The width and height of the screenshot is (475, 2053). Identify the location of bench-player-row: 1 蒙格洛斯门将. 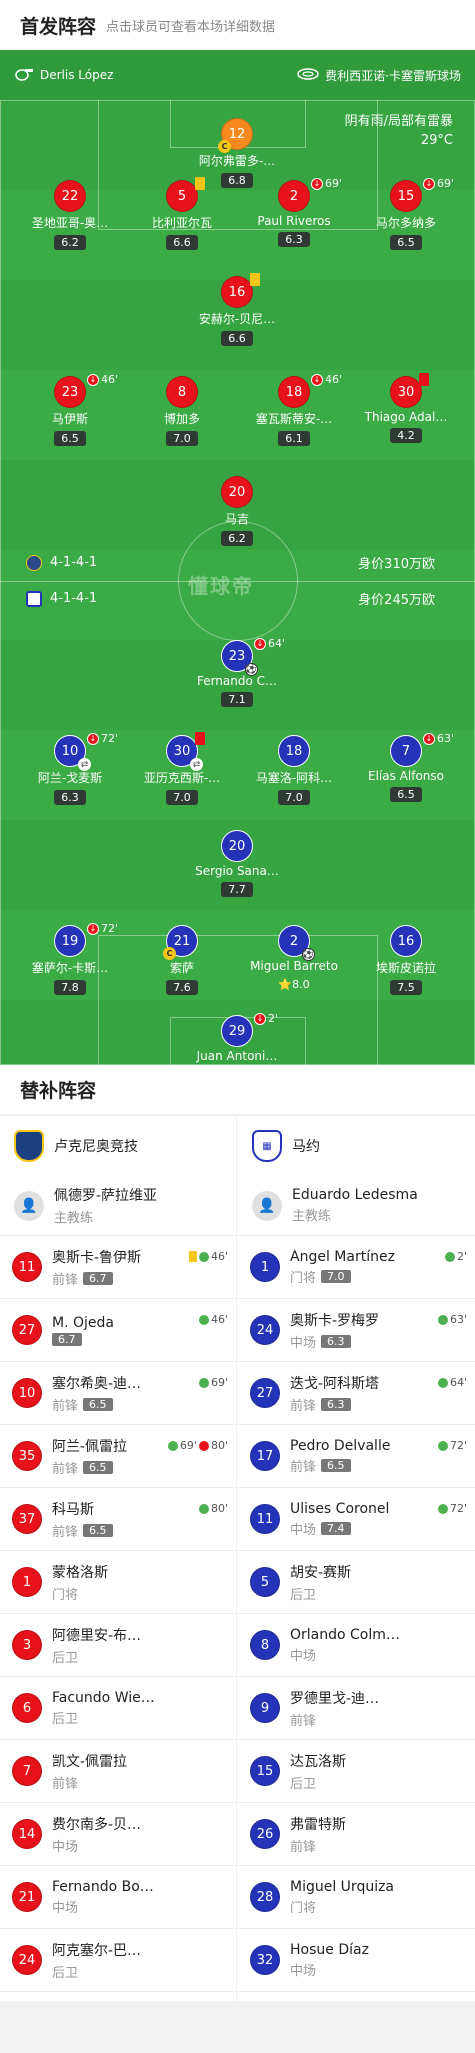
(118, 1582).